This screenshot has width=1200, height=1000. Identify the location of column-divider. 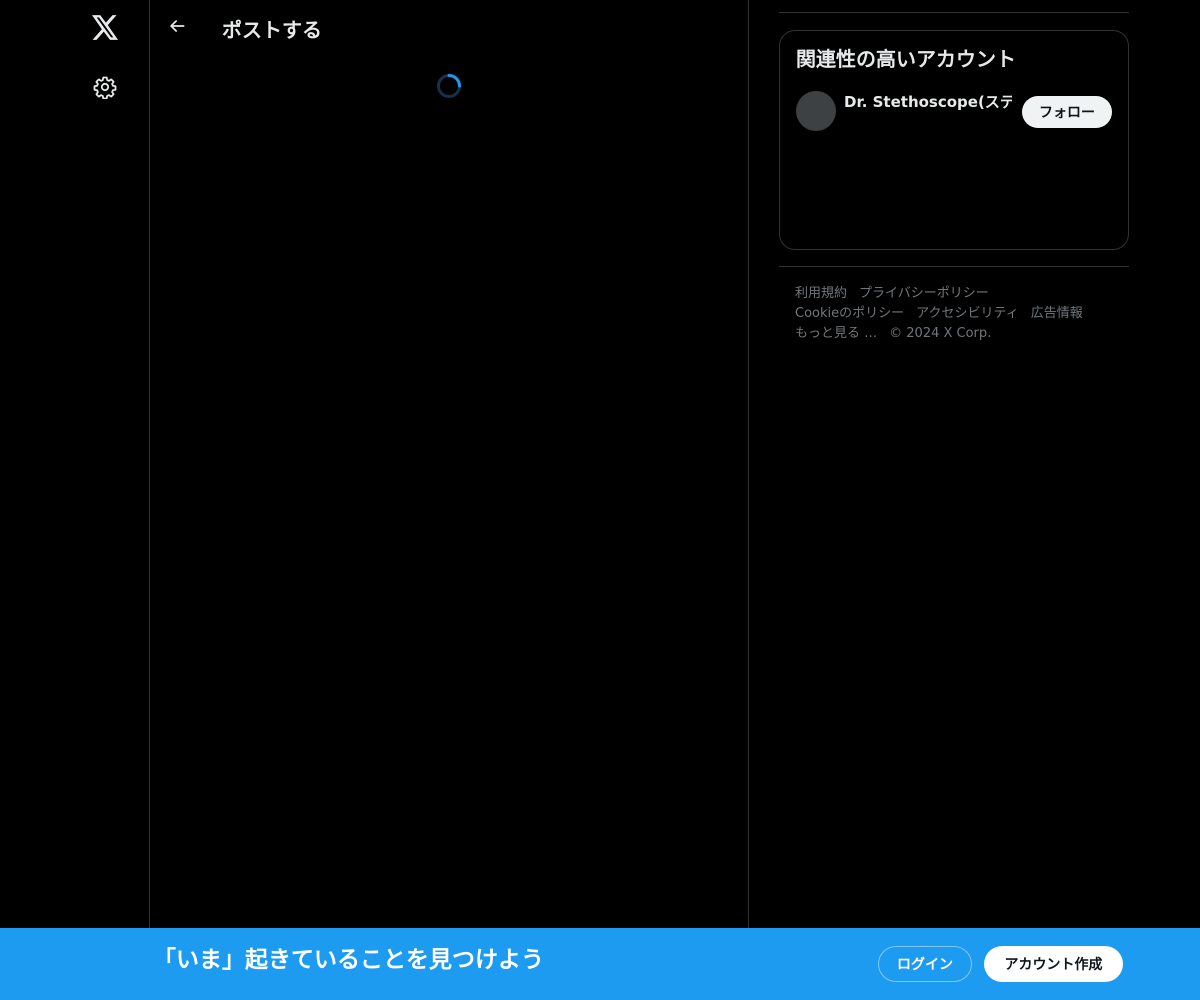
(748, 464).